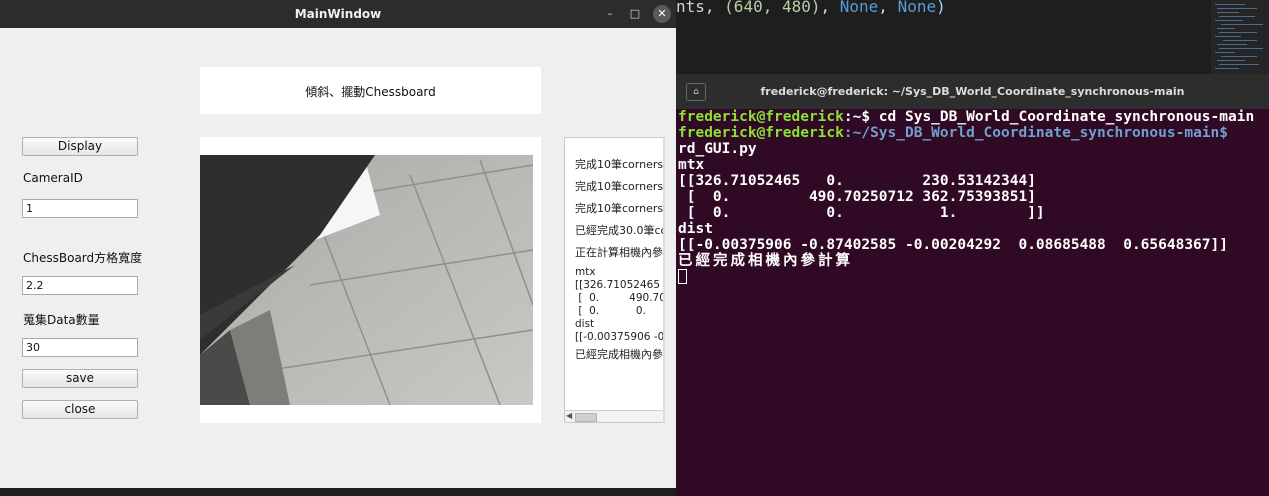 The width and height of the screenshot is (1269, 496). Describe the element at coordinates (966, 277) in the screenshot. I see `terminal-cursor-line` at that location.